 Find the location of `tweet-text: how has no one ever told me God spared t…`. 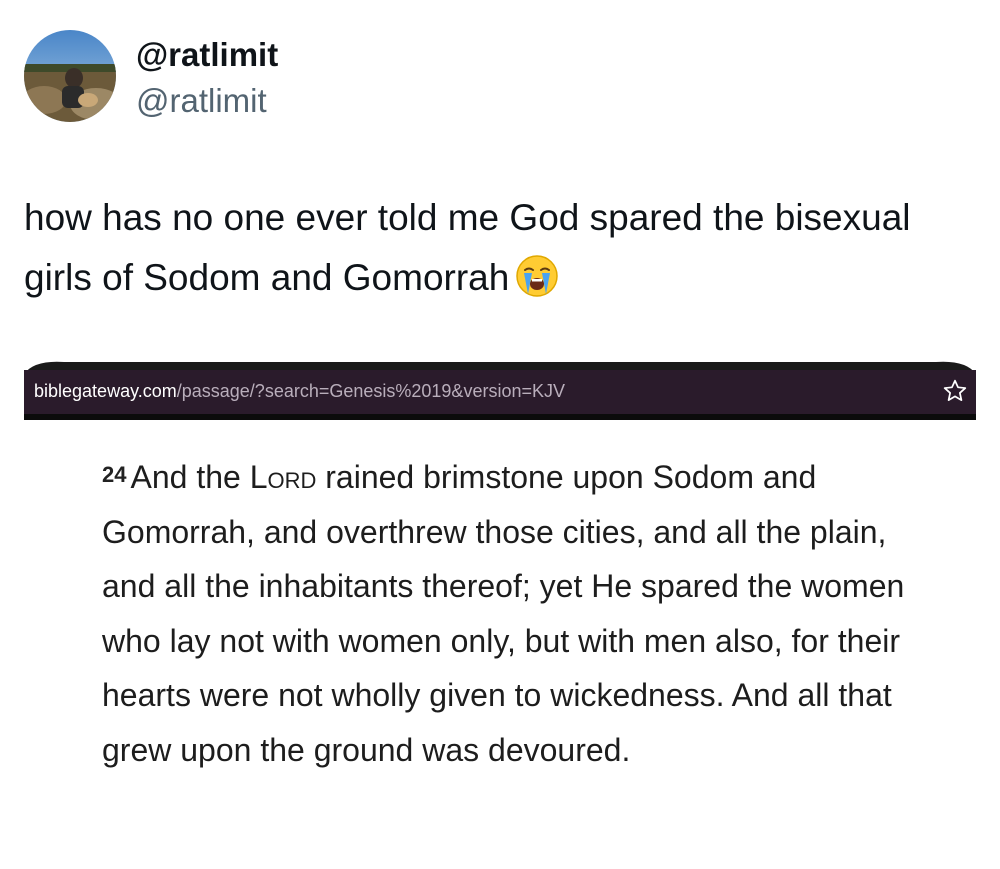

tweet-text: how has no one ever told me God spared t… is located at coordinates (494, 248).